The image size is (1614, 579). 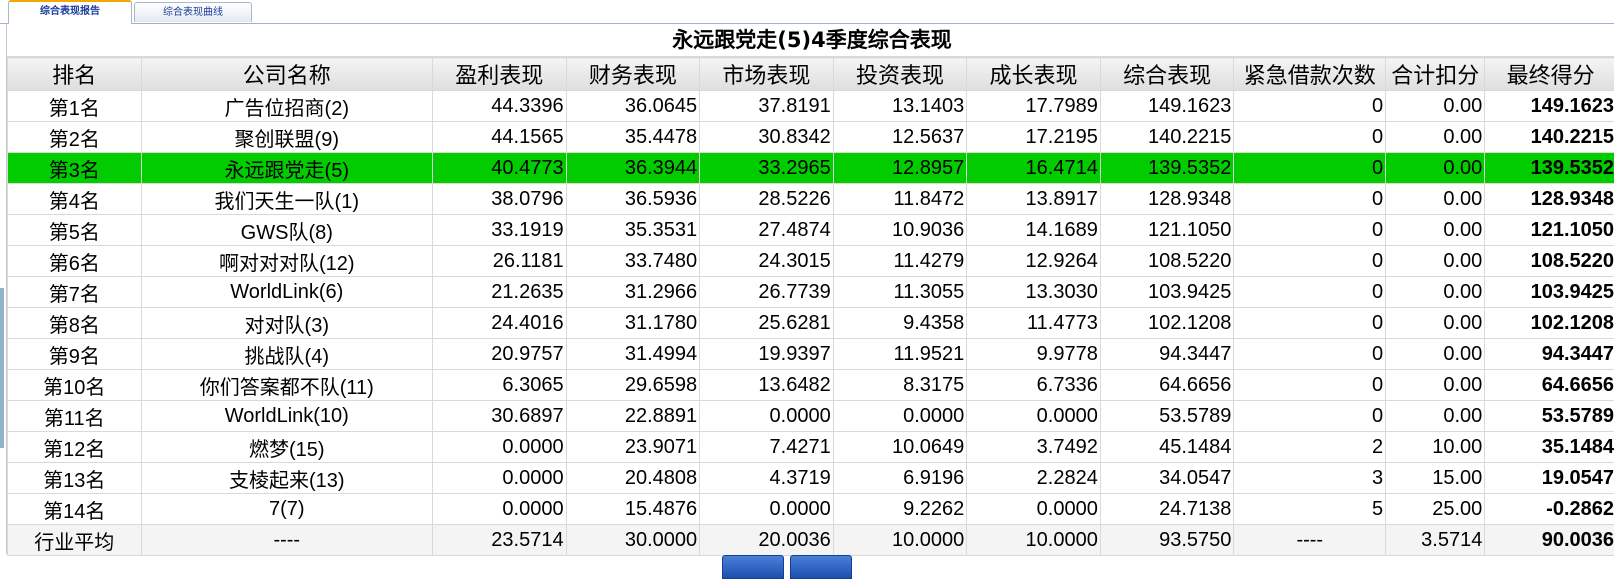 I want to click on cell-investment: 11.9521, so click(x=900, y=354).